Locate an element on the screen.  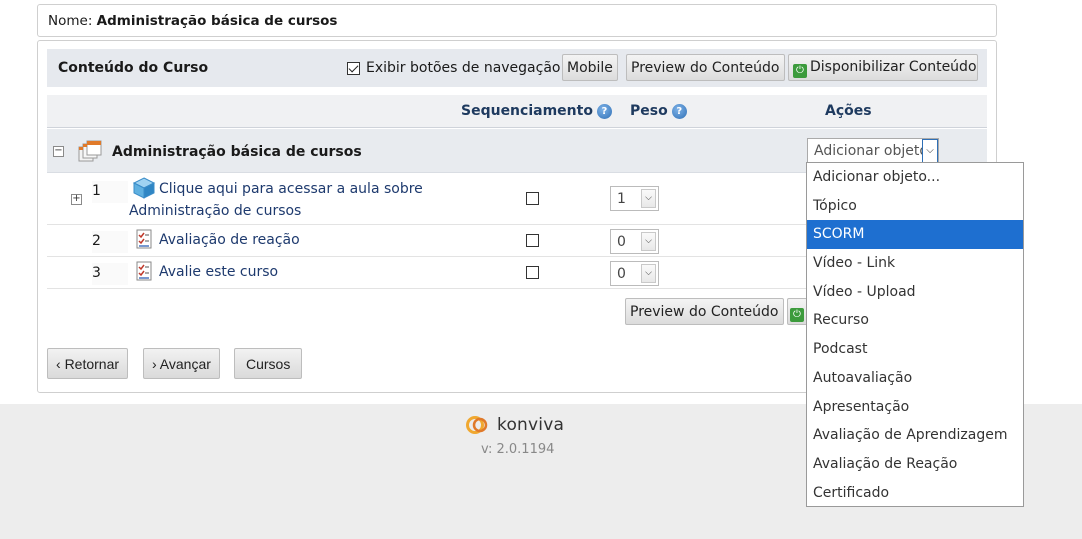
bottom-preview-content-button: Preview do Conteúdo is located at coordinates (704, 311).